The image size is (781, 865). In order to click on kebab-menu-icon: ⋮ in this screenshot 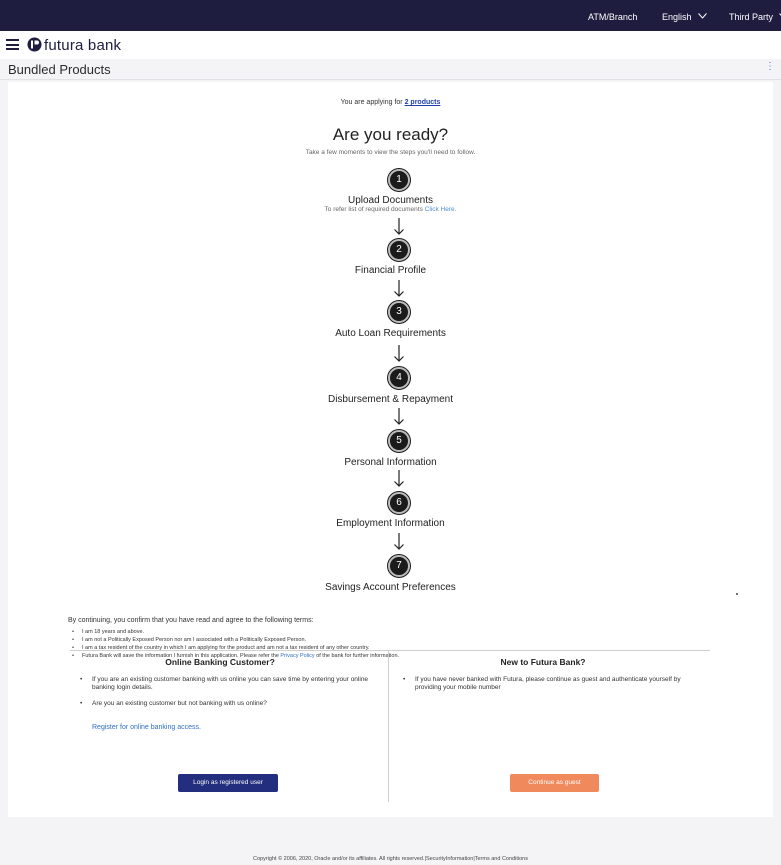, I will do `click(770, 67)`.